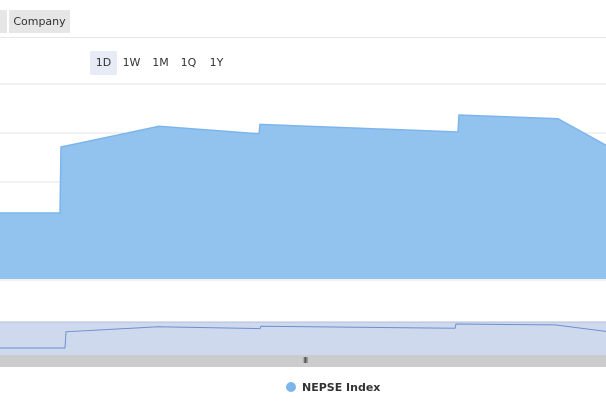 This screenshot has height=409, width=606. What do you see at coordinates (303, 338) in the screenshot?
I see `navigator` at bounding box center [303, 338].